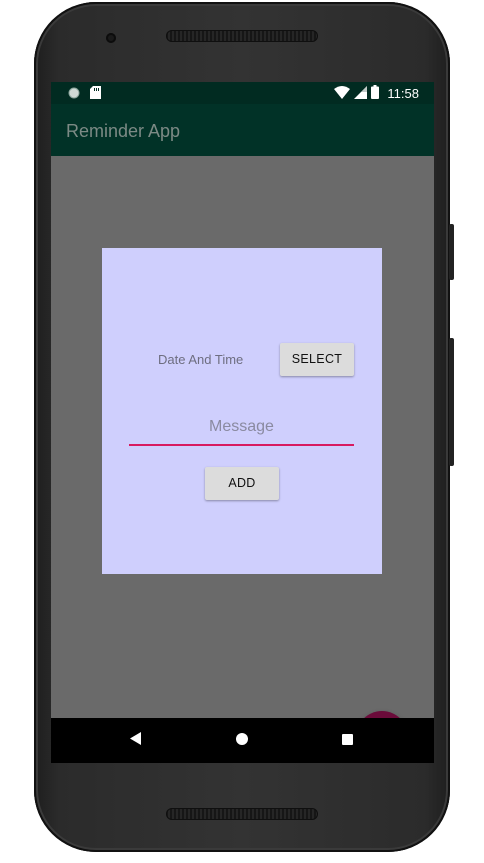  What do you see at coordinates (74, 95) in the screenshot?
I see `circle-notification-icon` at bounding box center [74, 95].